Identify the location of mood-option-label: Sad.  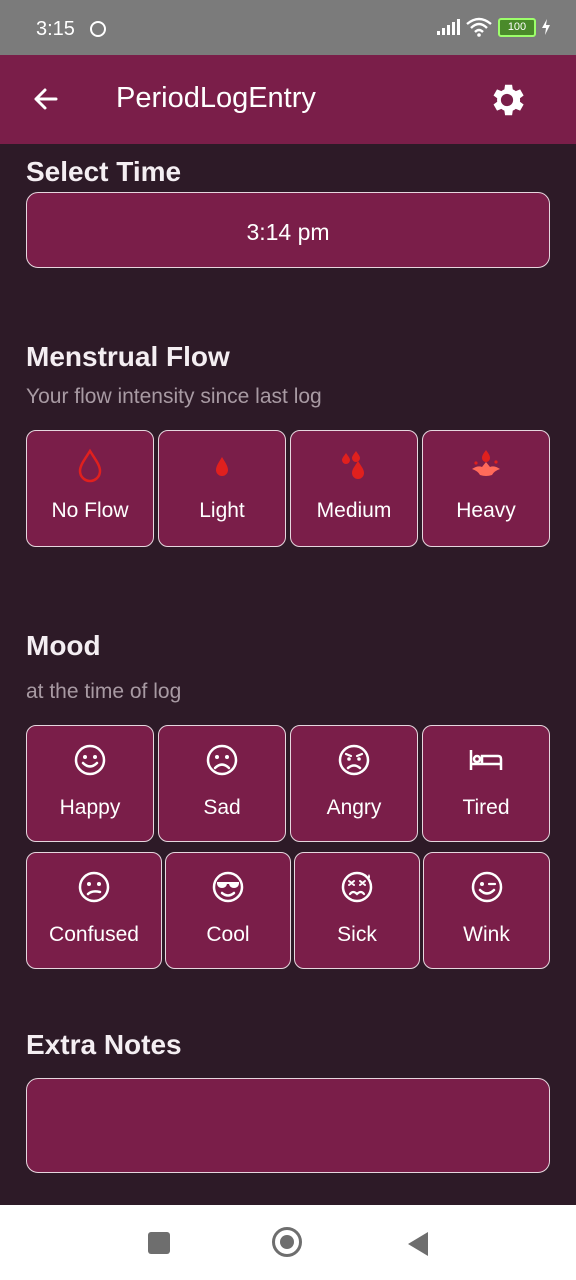
(222, 807).